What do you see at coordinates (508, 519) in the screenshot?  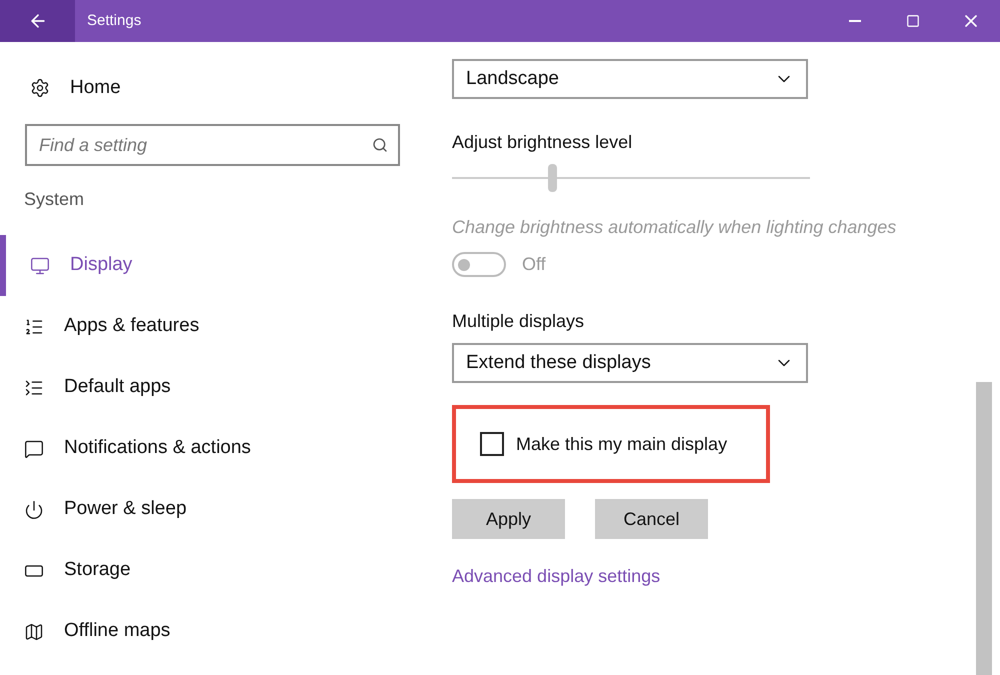 I see `apply-button: Apply` at bounding box center [508, 519].